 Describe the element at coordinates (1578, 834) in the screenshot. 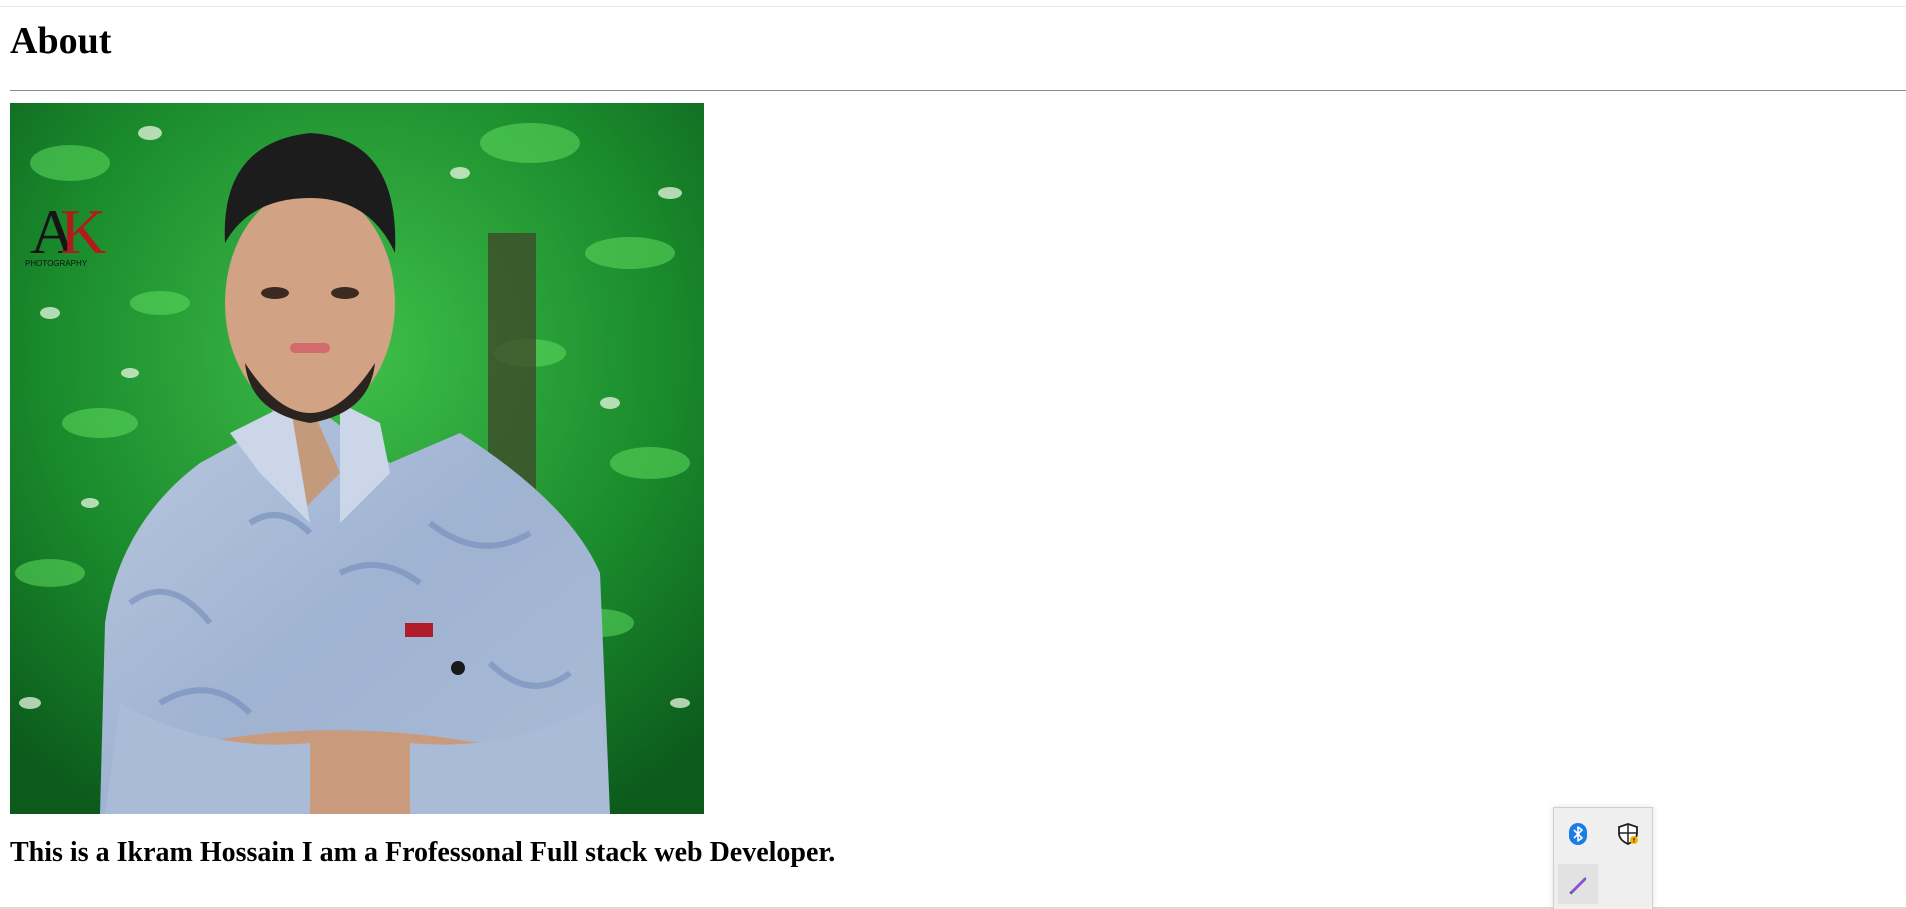

I see `bluetooth-icon` at that location.